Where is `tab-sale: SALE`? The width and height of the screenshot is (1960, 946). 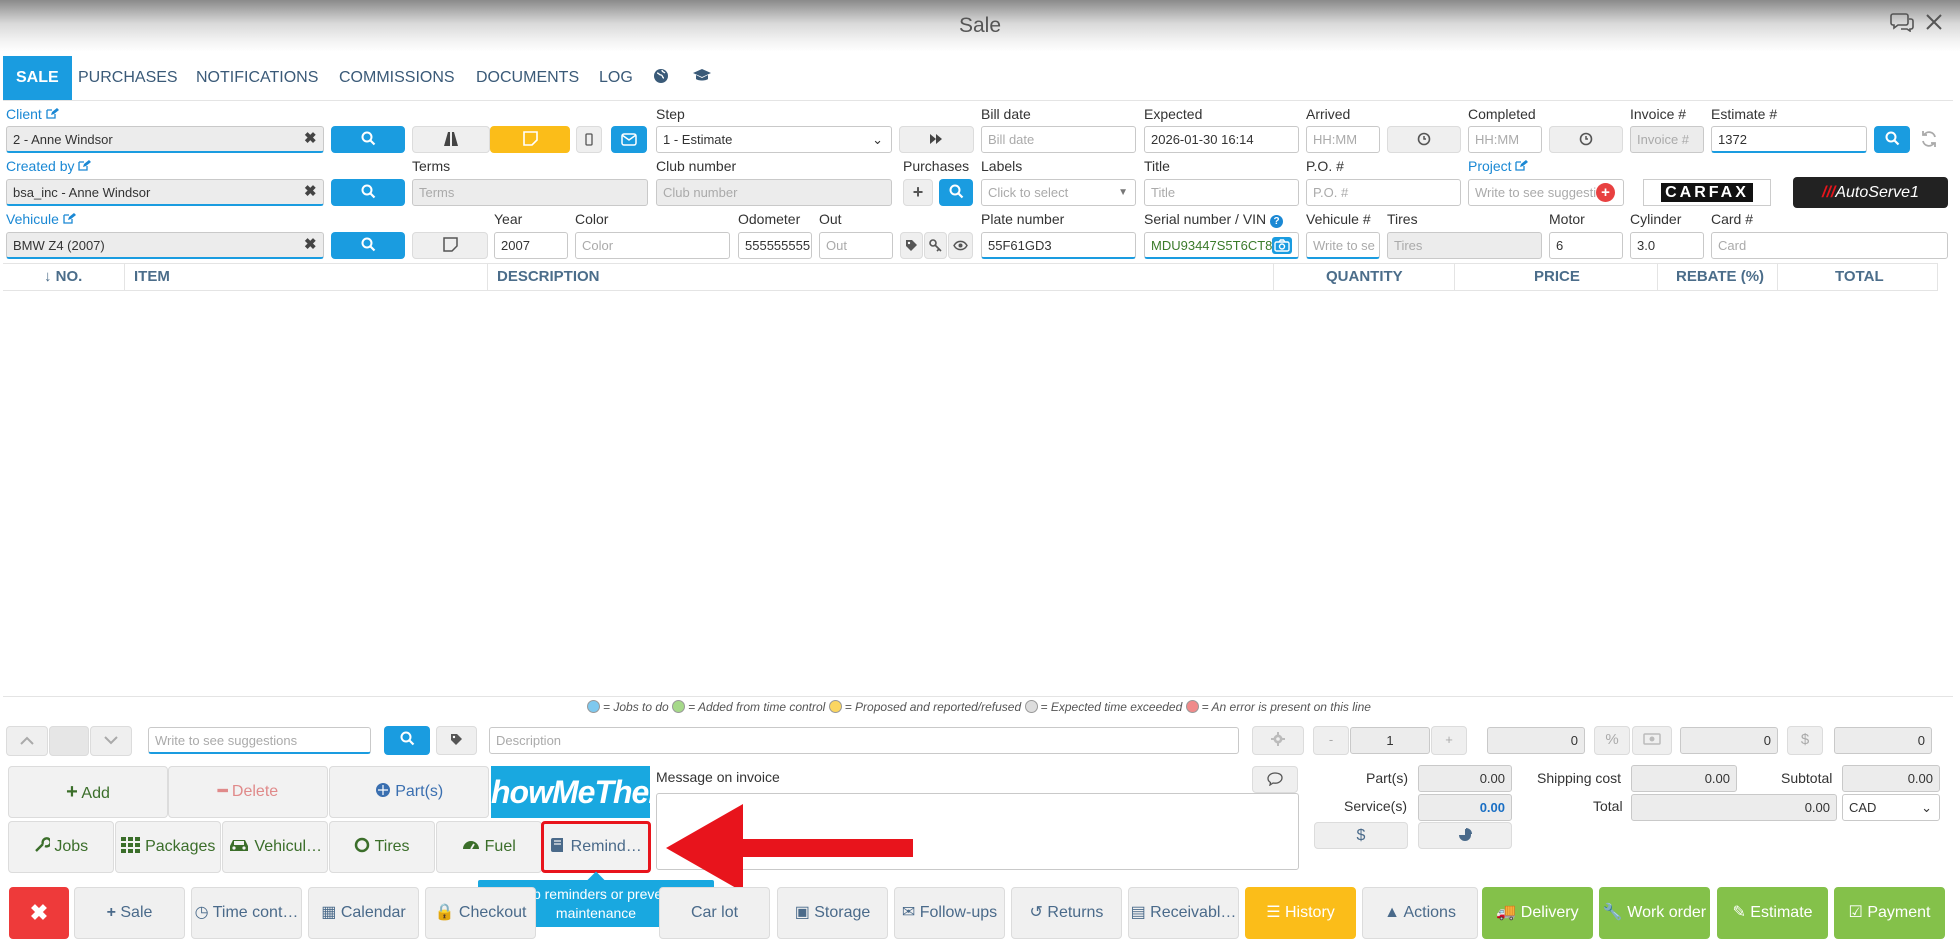
tab-sale: SALE is located at coordinates (37, 78).